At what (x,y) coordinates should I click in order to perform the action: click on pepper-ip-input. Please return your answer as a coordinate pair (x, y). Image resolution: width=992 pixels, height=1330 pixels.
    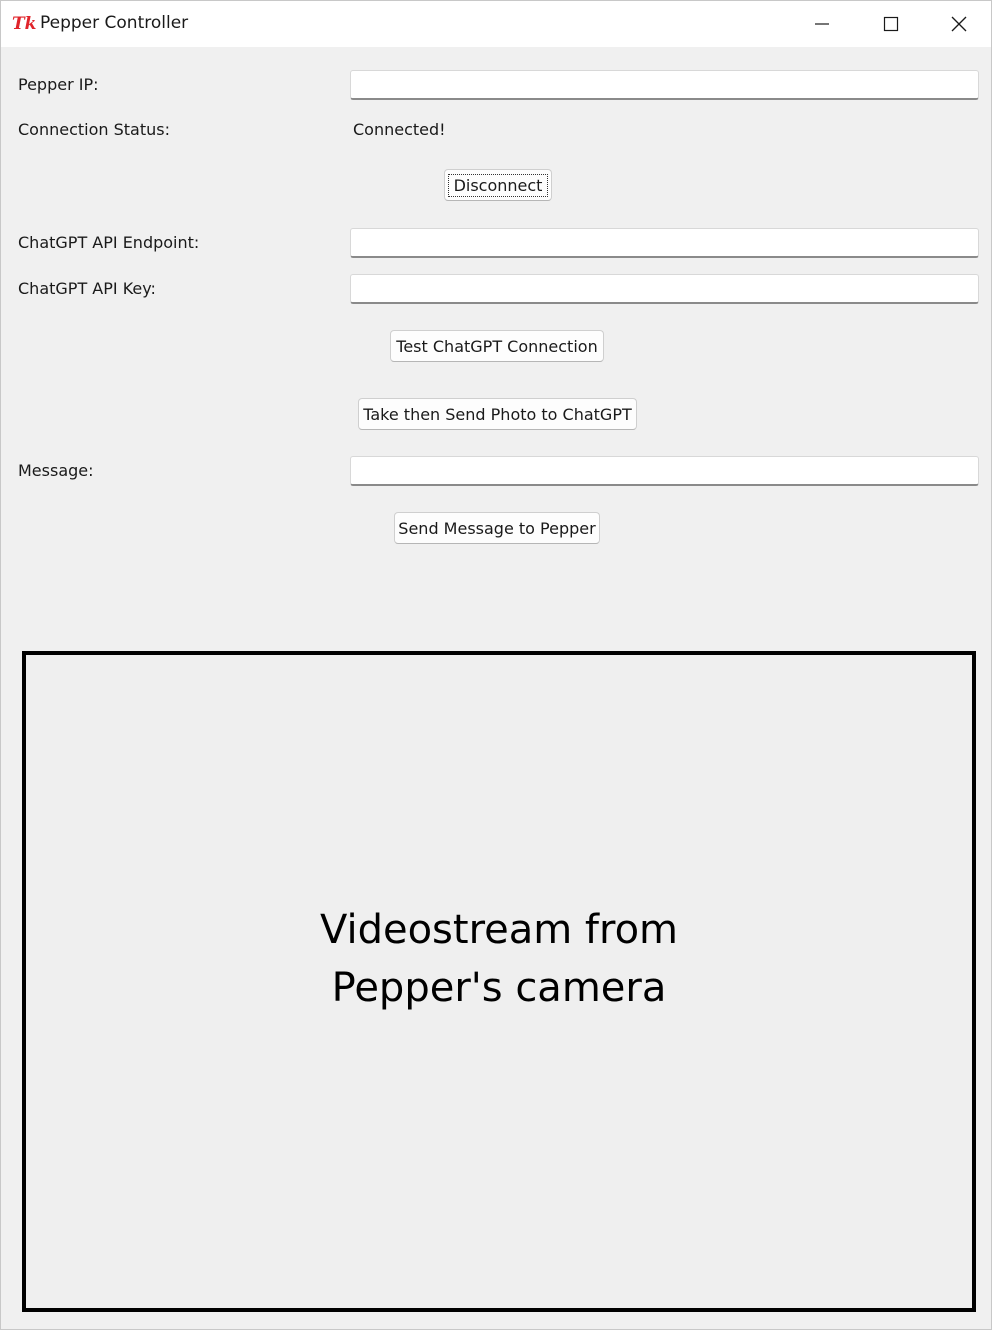
    Looking at the image, I should click on (664, 85).